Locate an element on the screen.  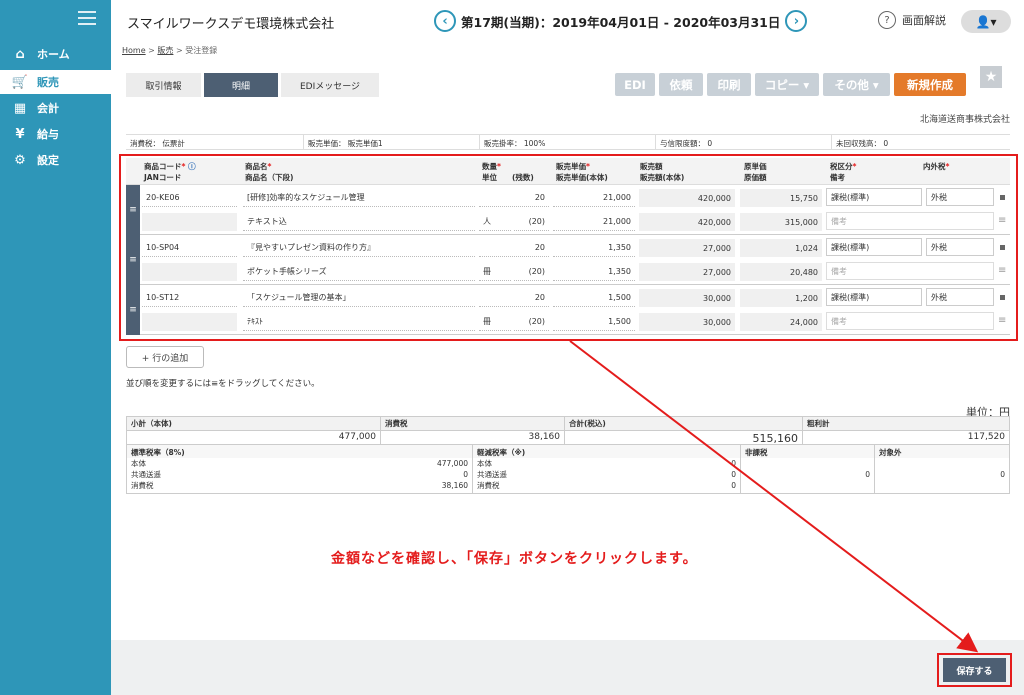
user-menu-button: 👤▾ is located at coordinates (986, 21).